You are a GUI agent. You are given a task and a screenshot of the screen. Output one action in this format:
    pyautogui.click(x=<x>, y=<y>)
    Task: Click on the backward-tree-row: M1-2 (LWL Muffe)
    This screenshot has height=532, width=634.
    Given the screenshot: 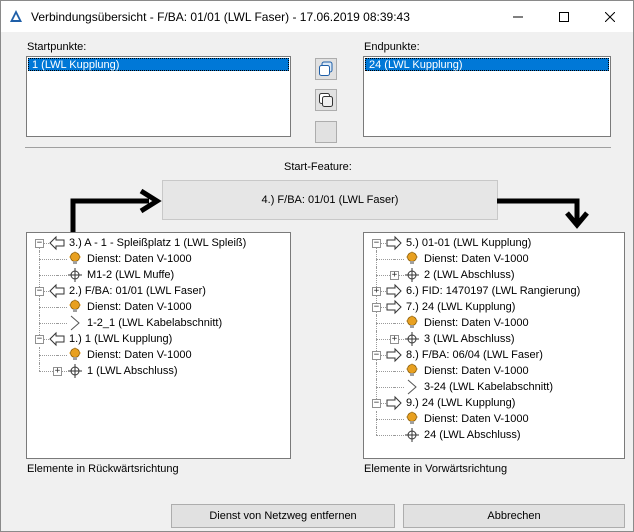 What is the action you would take?
    pyautogui.click(x=158, y=275)
    